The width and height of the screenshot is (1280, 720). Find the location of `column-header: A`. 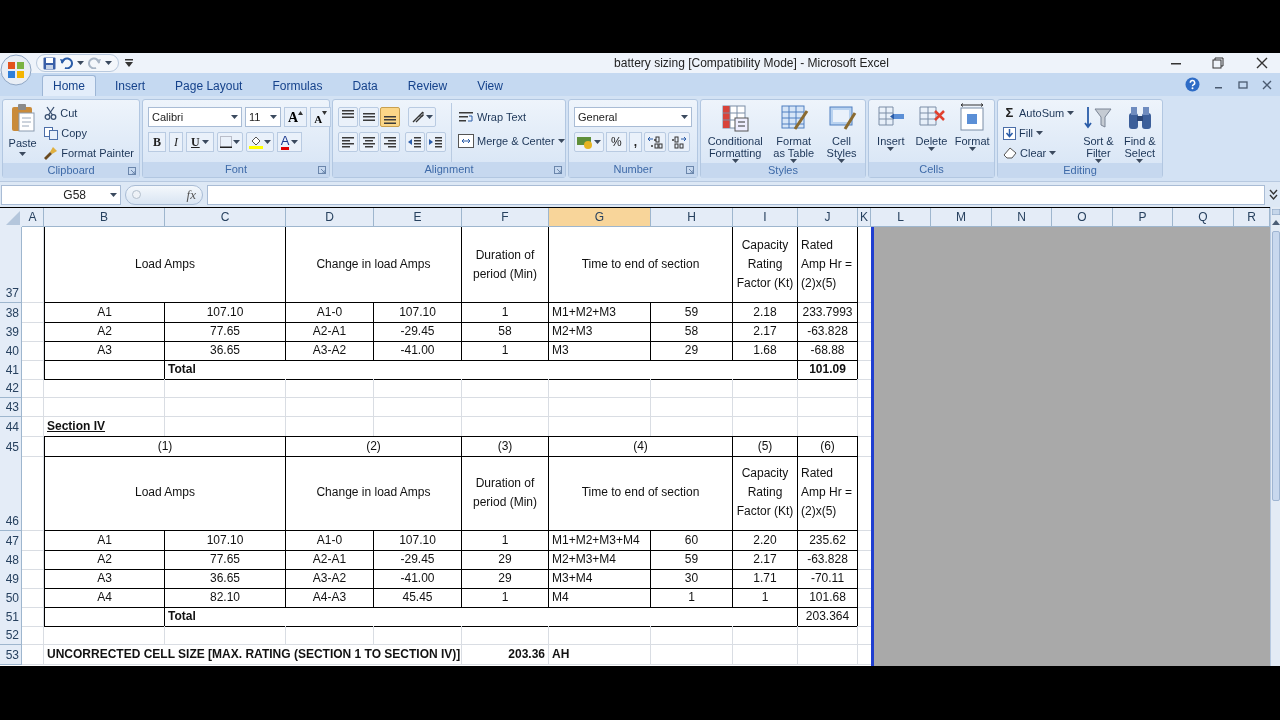

column-header: A is located at coordinates (33, 217).